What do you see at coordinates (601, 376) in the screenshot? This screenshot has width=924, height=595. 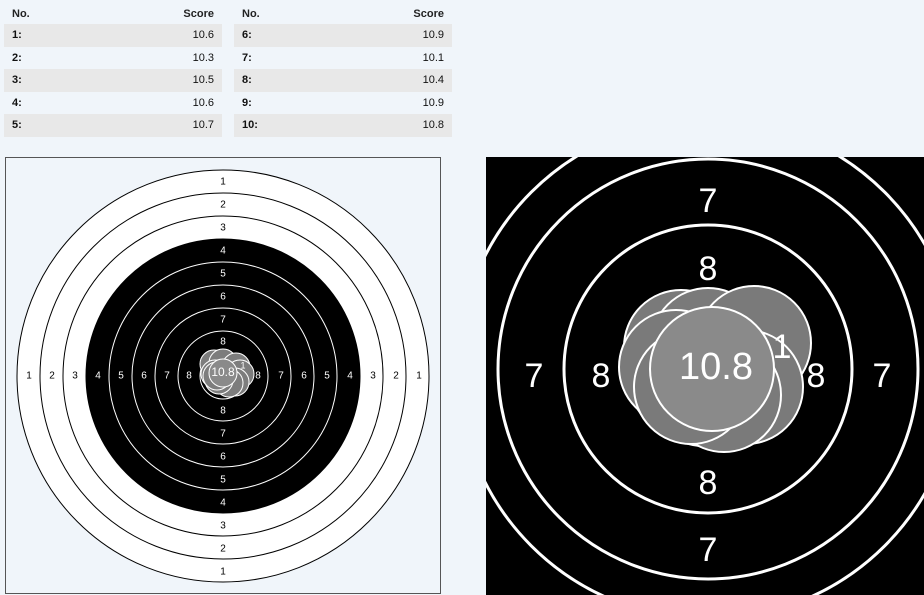 I see `zoom-ring-label-left-8: 8` at bounding box center [601, 376].